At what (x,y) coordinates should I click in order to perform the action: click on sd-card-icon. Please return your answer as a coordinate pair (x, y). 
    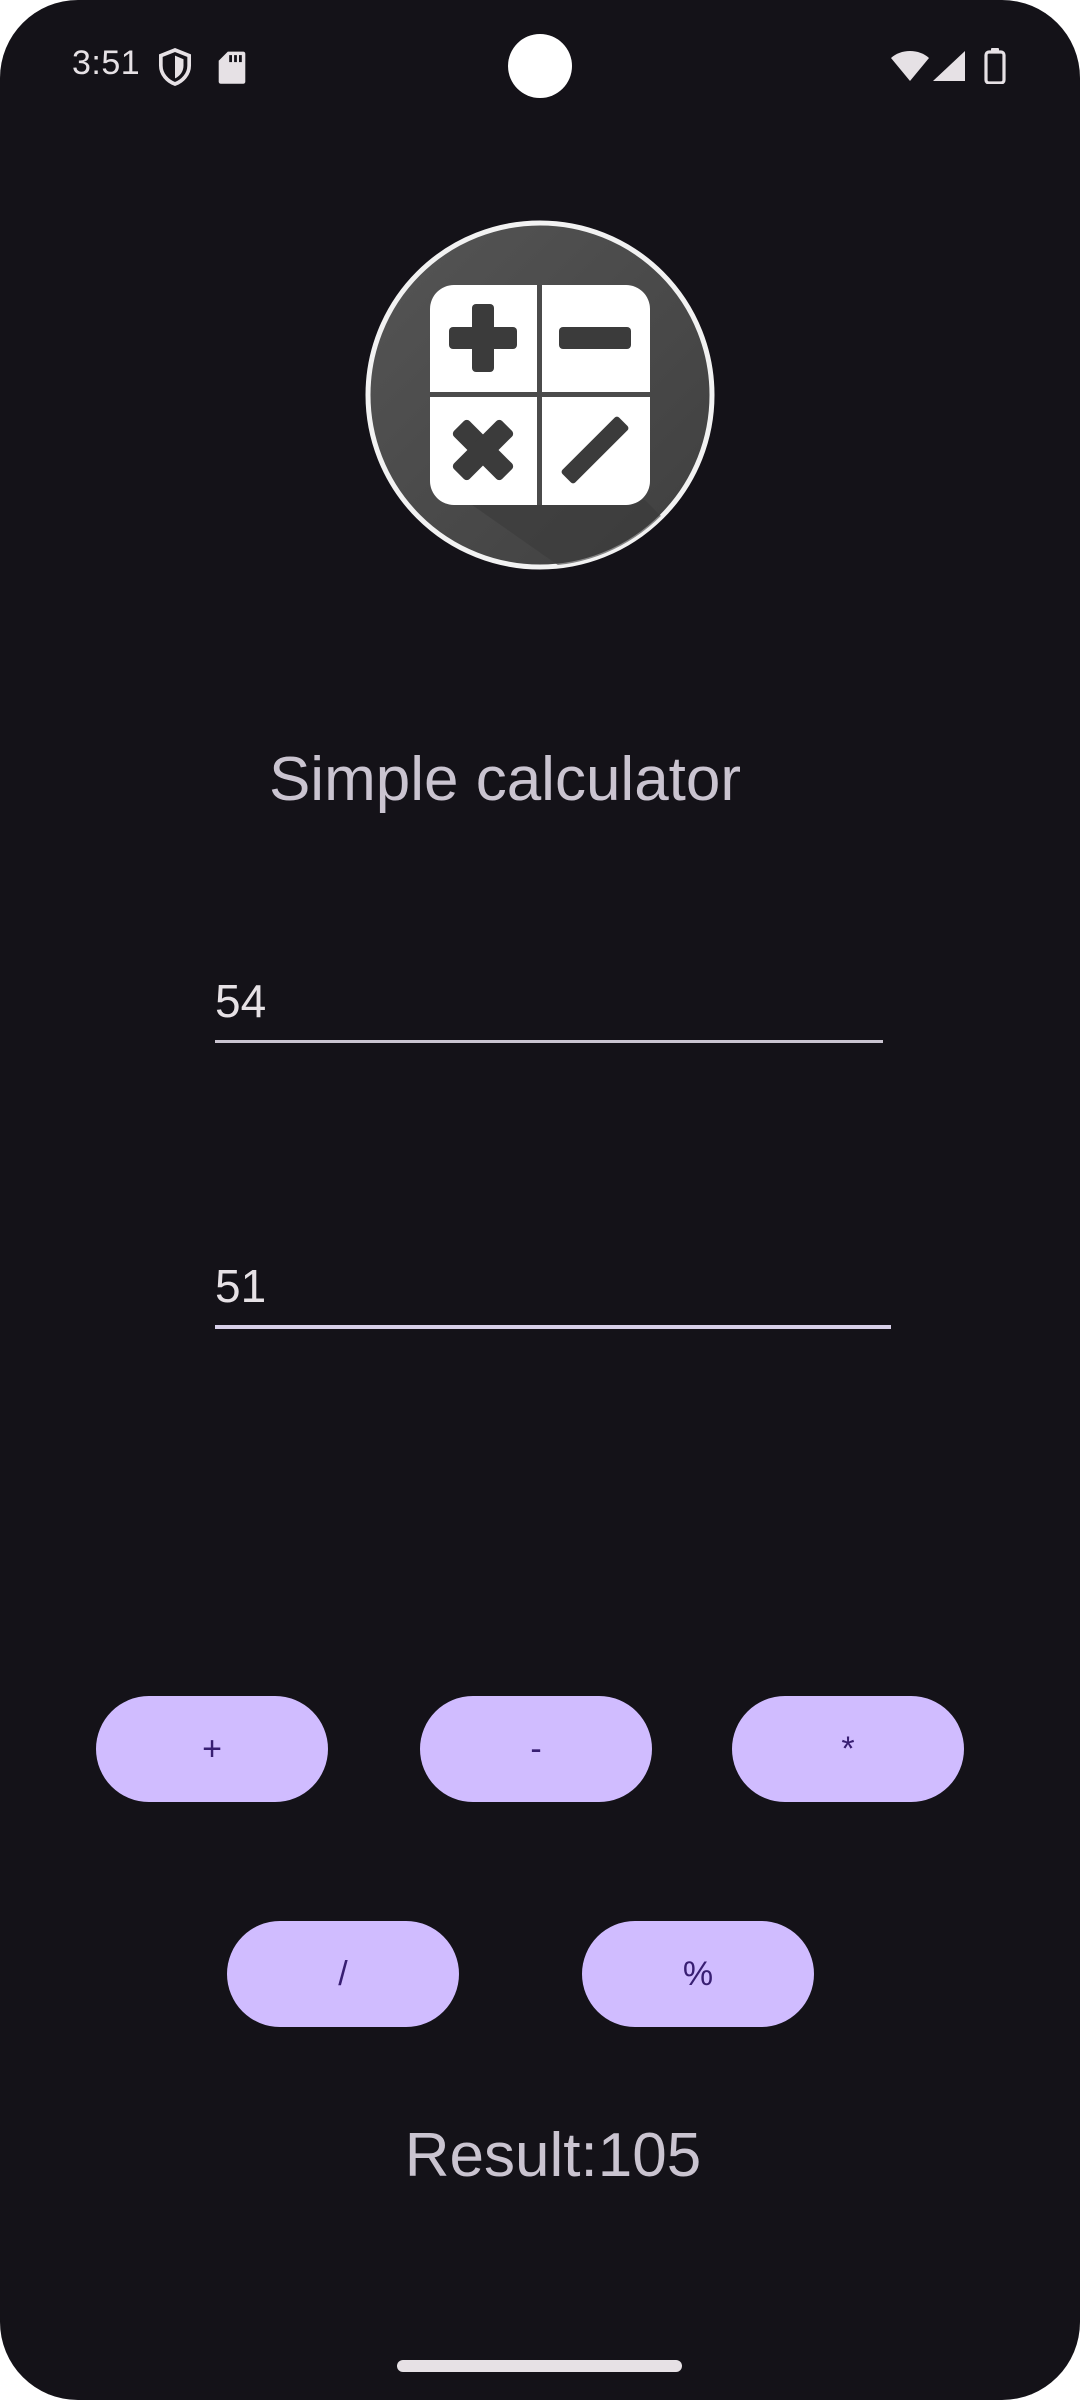
    Looking at the image, I should click on (232, 67).